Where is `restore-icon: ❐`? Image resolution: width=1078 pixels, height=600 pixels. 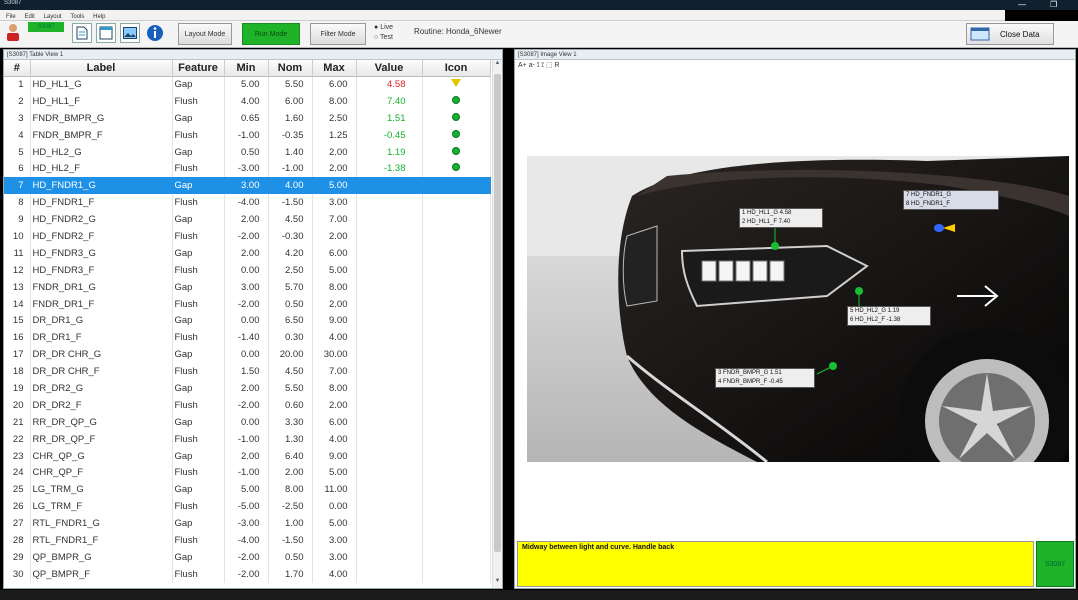
restore-icon: ❐ is located at coordinates (1053, 5).